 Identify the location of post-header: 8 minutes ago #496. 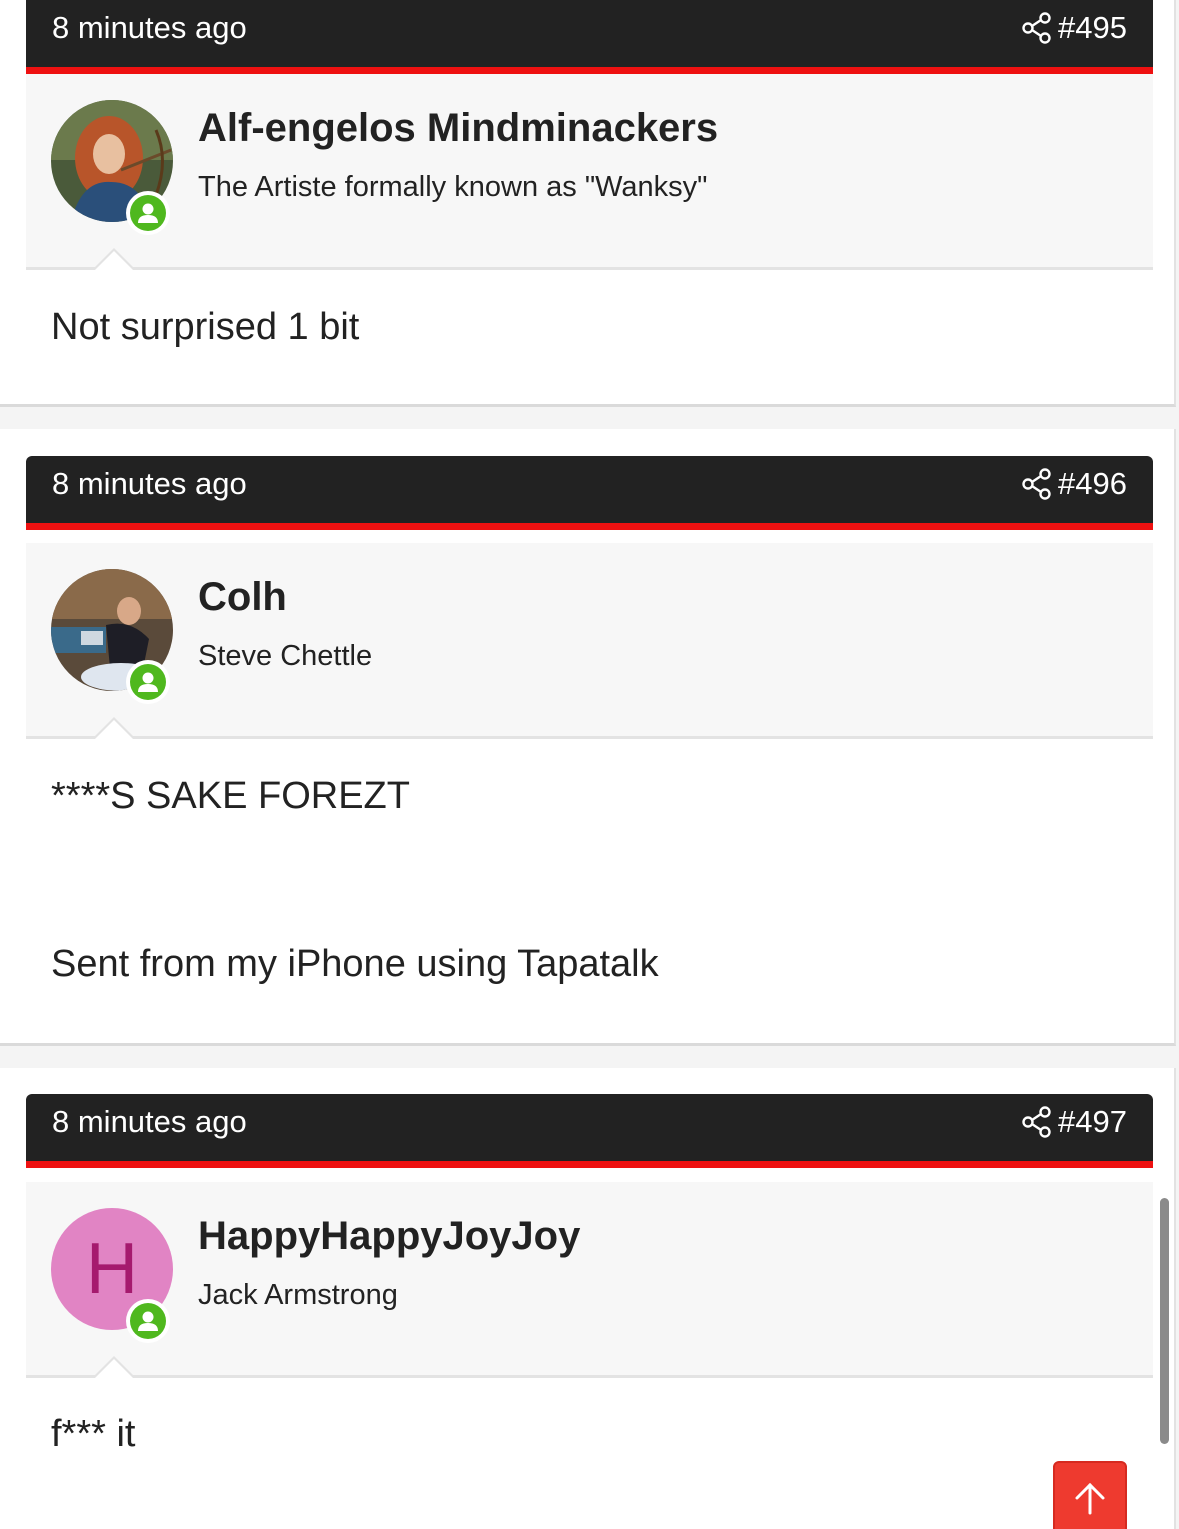
(589, 493).